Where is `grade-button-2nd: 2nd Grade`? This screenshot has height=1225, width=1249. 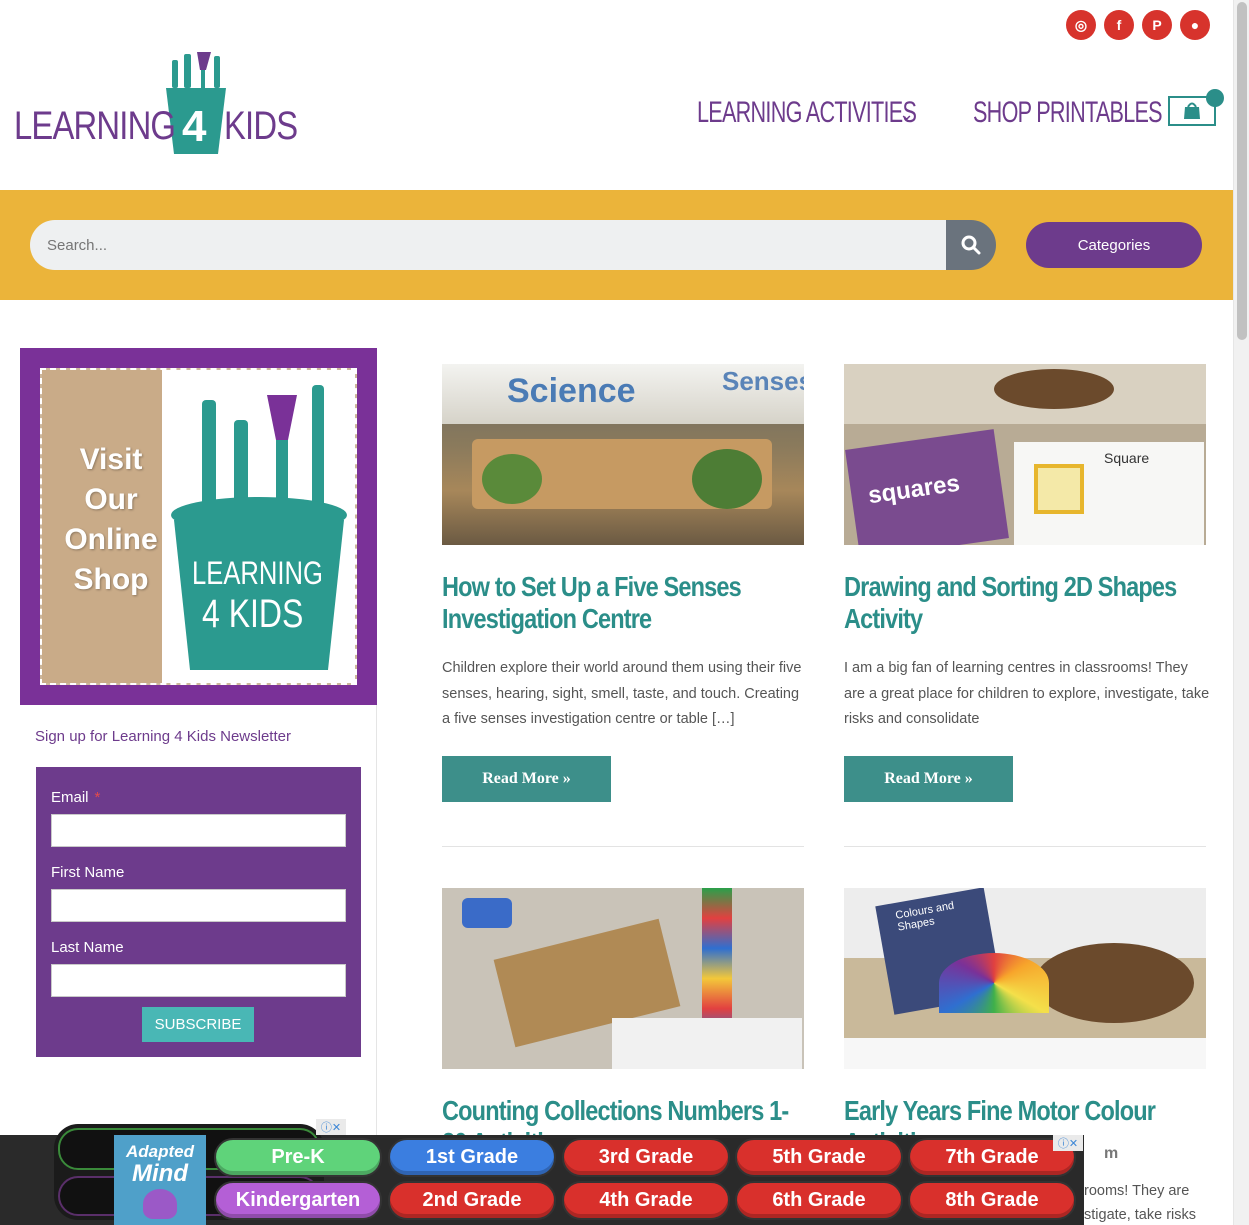
grade-button-2nd: 2nd Grade is located at coordinates (472, 1200).